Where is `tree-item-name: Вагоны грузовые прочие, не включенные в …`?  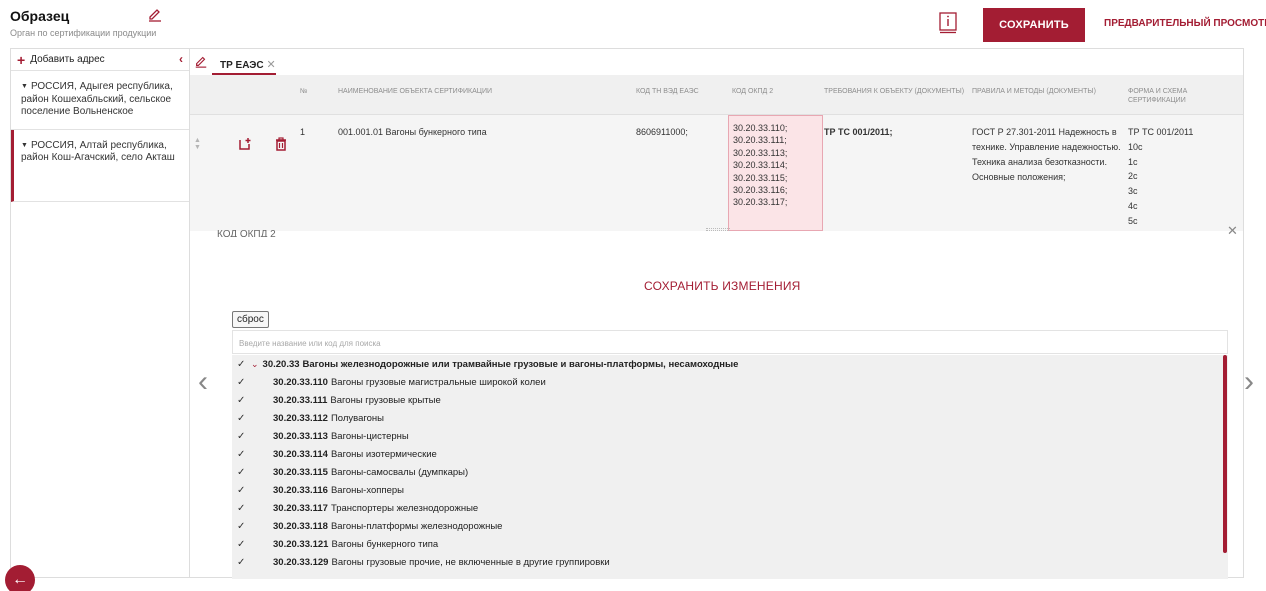 tree-item-name: Вагоны грузовые прочие, не включенные в … is located at coordinates (470, 562).